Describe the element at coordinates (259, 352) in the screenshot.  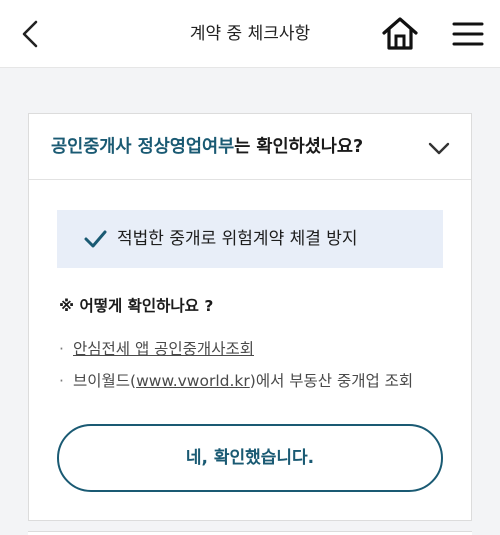
I see `list-item: · 안심전세 앱 공인중개사조회` at that location.